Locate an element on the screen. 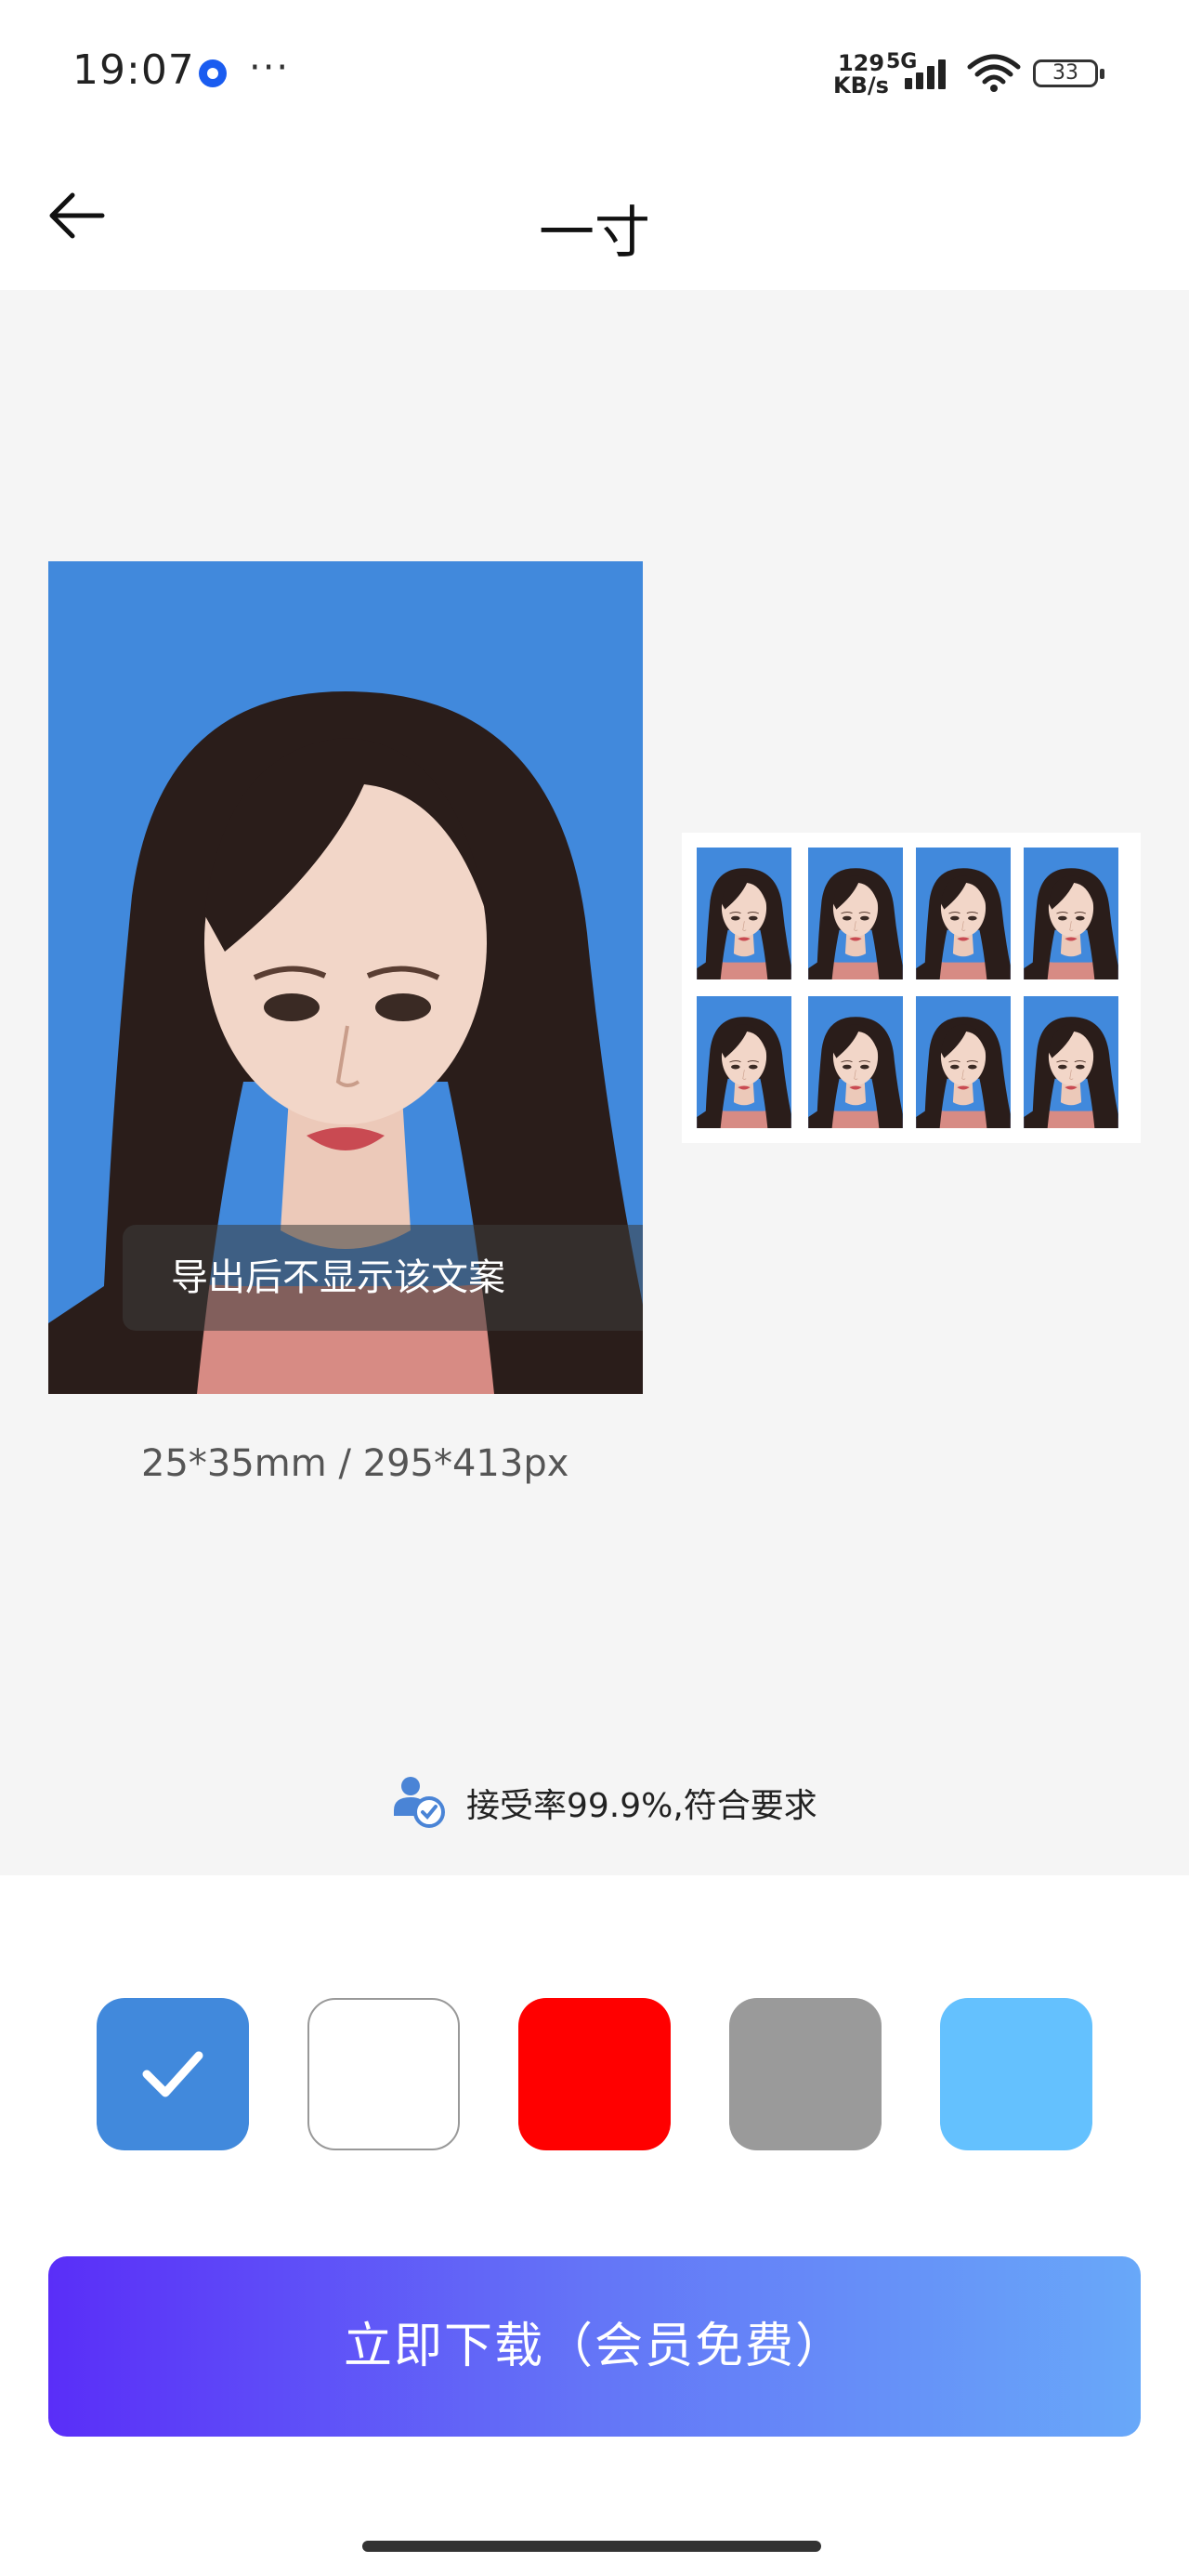 The height and width of the screenshot is (2576, 1189). wifi-icon is located at coordinates (994, 73).